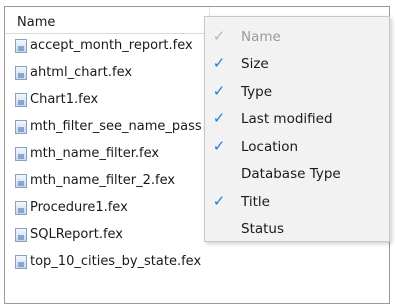 Image resolution: width=395 pixels, height=306 pixels. What do you see at coordinates (297, 229) in the screenshot?
I see `menu-item-status: Status` at bounding box center [297, 229].